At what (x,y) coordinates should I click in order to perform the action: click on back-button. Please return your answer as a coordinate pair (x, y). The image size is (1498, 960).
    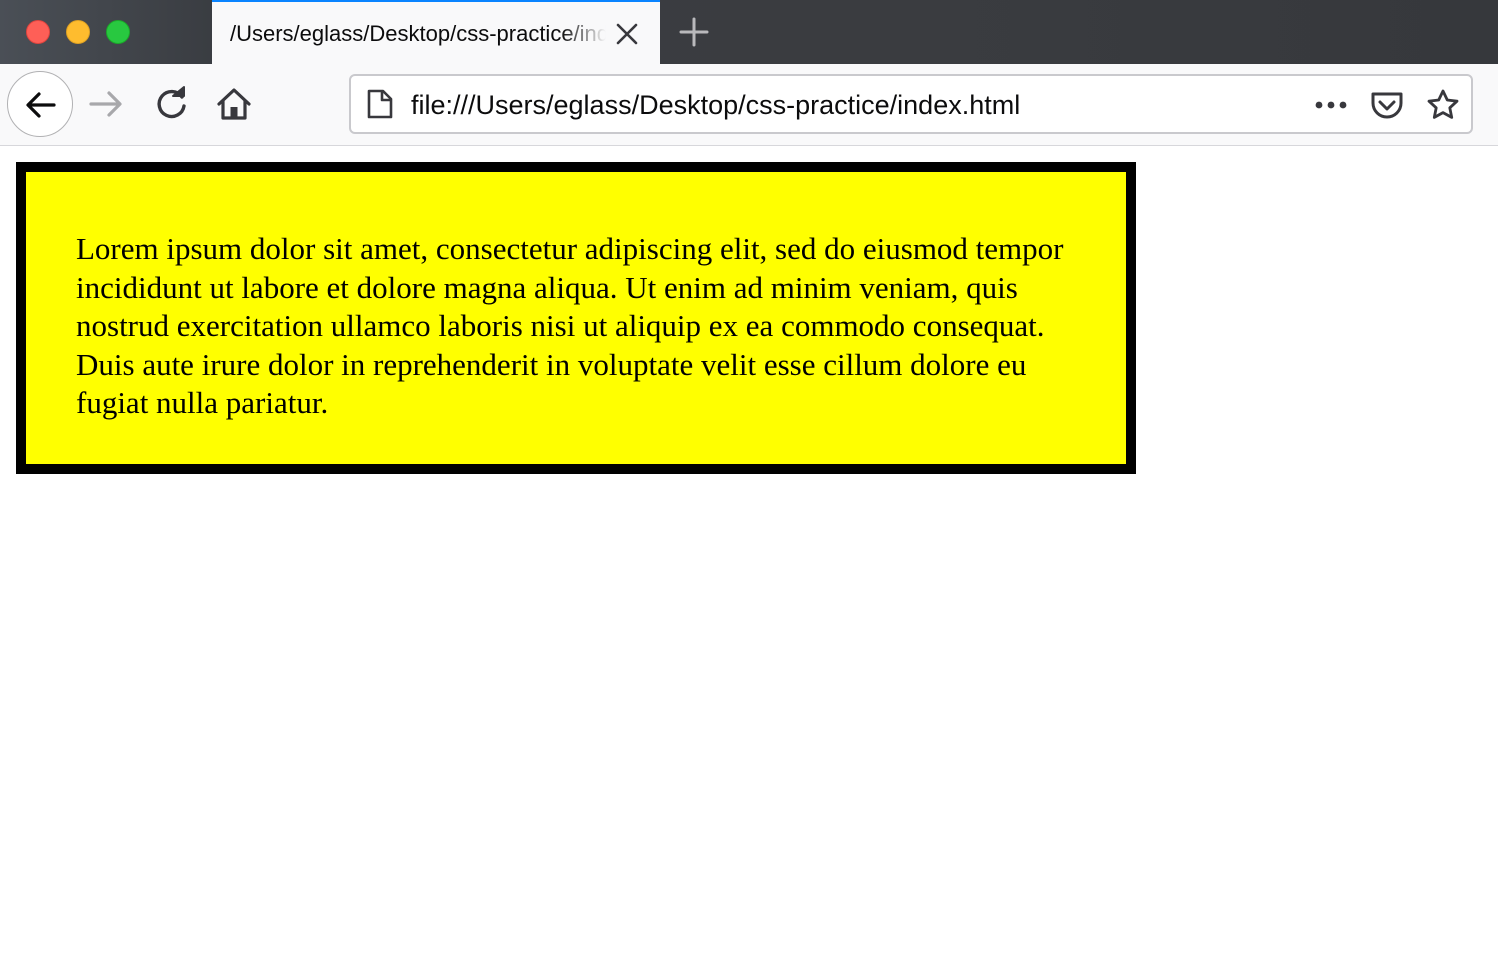
    Looking at the image, I should click on (40, 104).